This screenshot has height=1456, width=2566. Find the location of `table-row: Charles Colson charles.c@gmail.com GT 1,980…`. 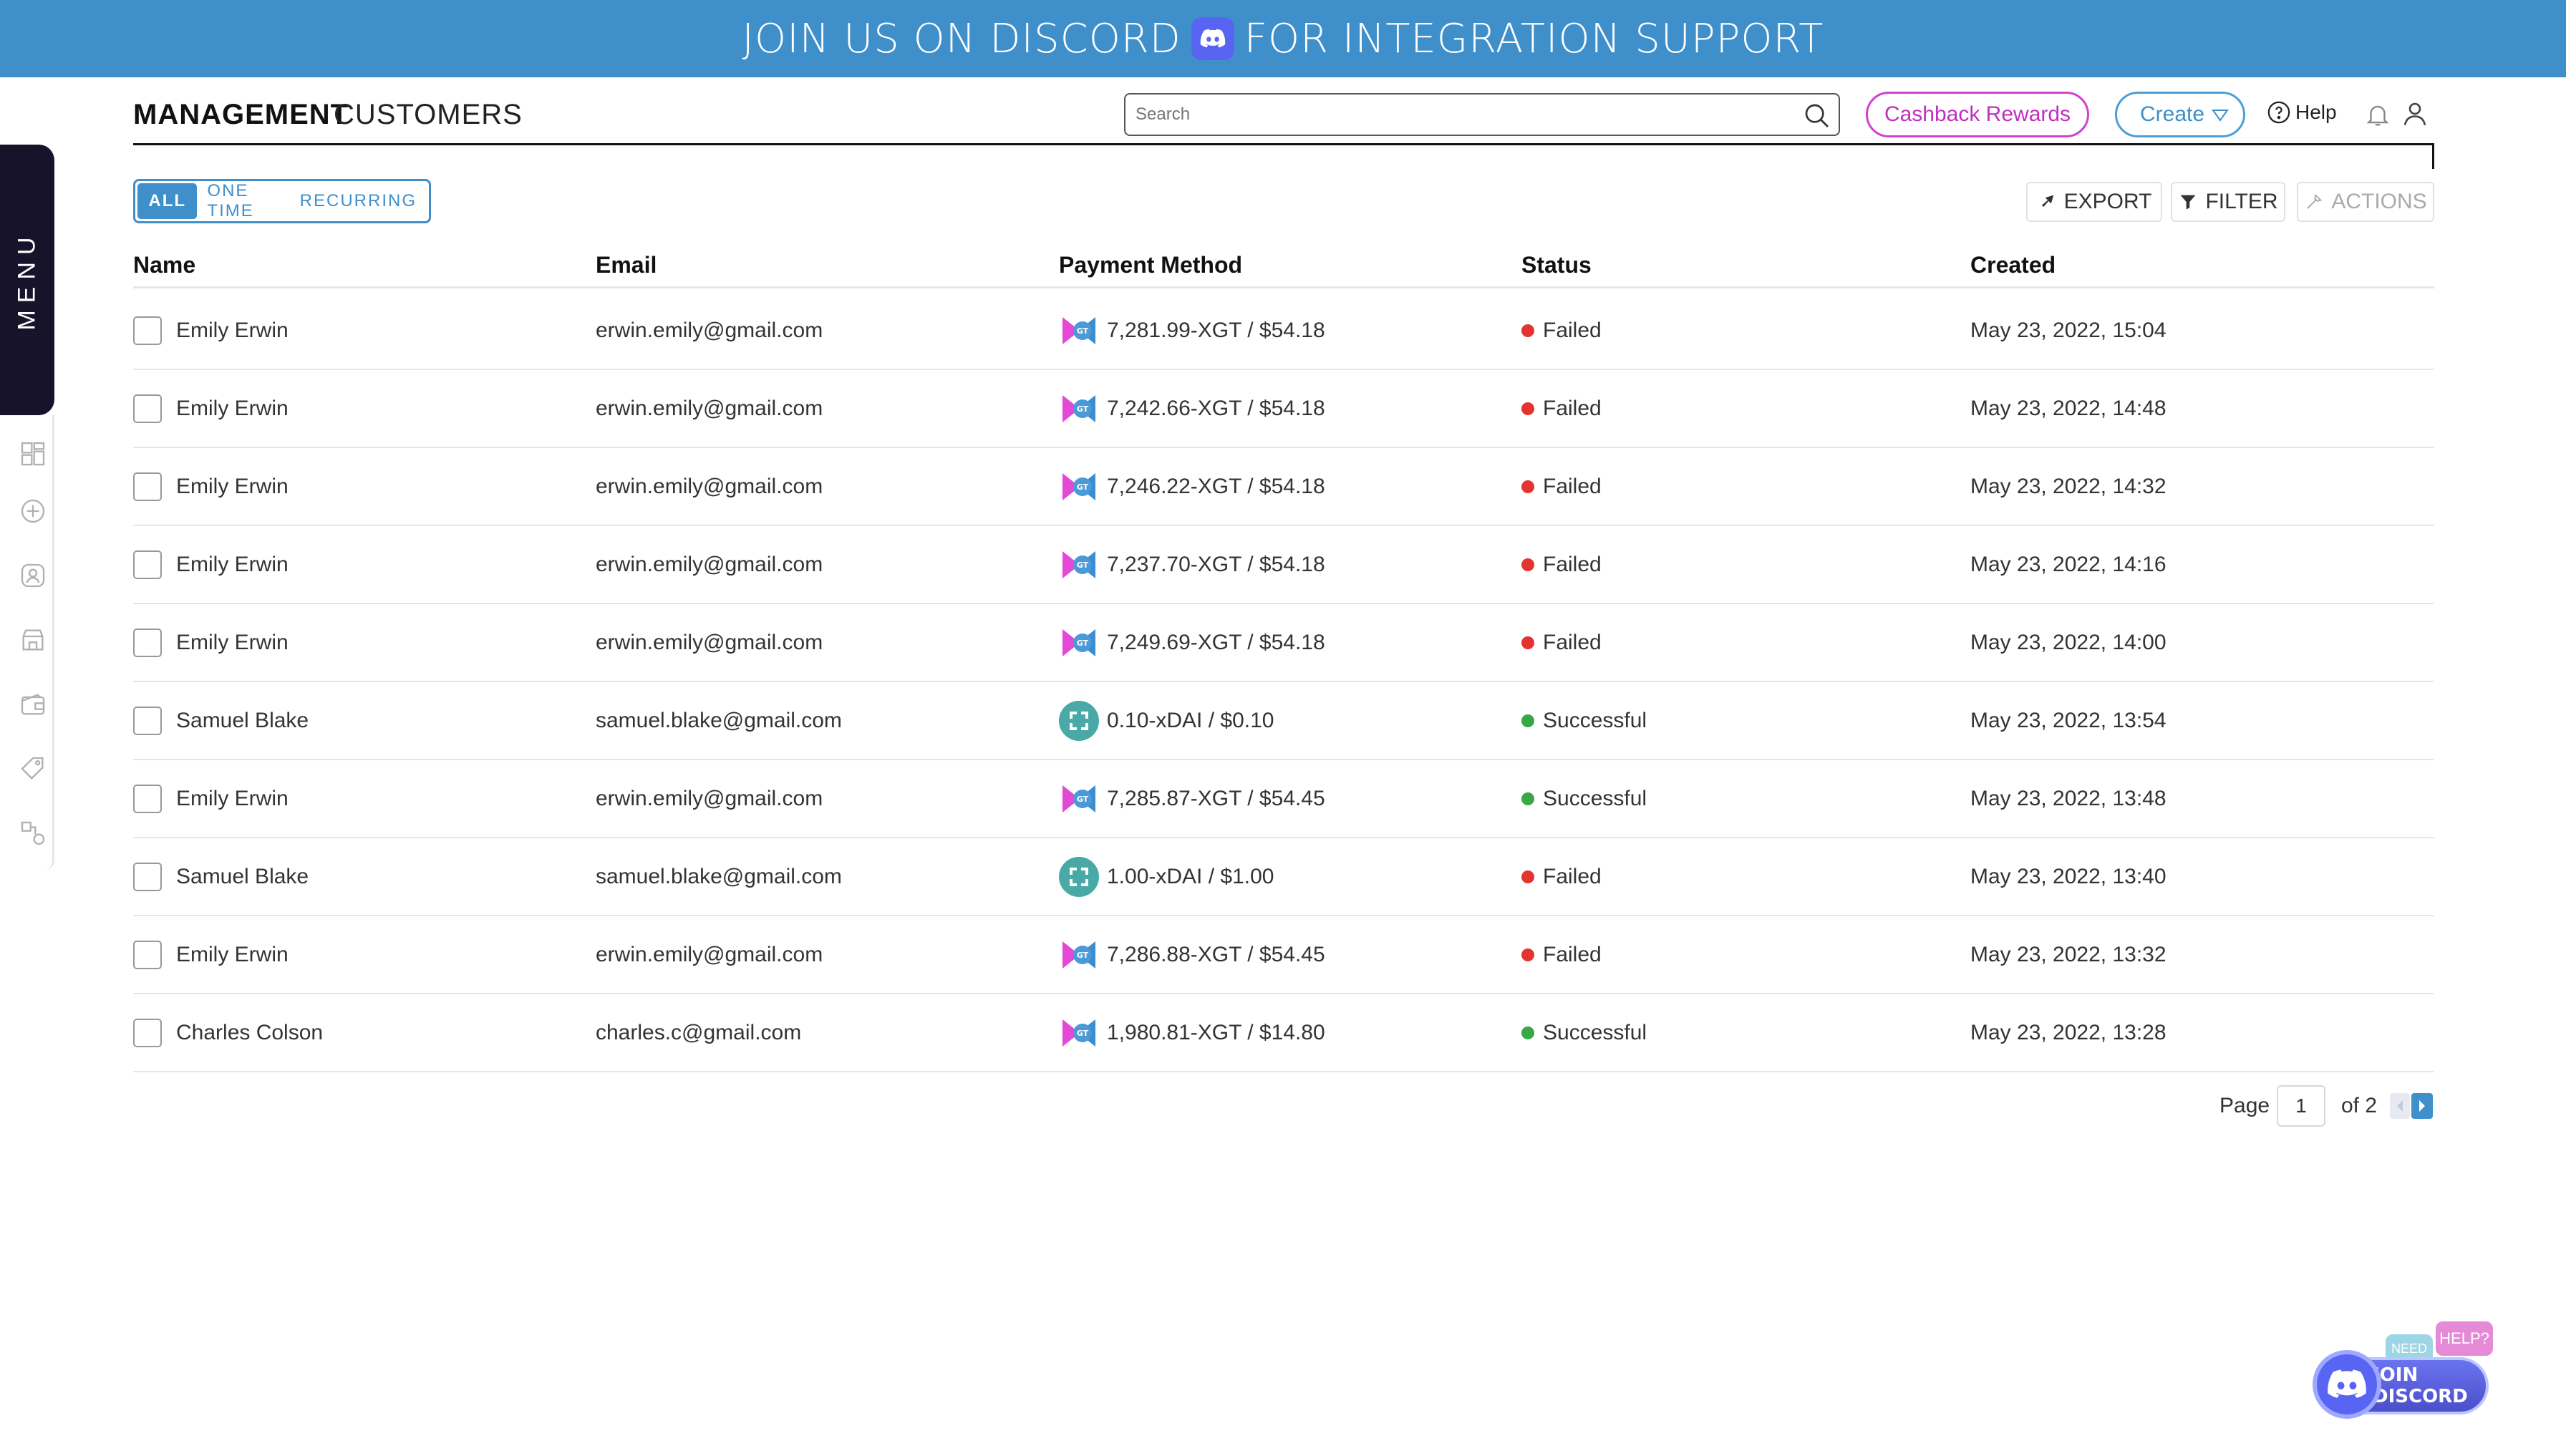

table-row: Charles Colson charles.c@gmail.com GT 1,980… is located at coordinates (1283, 1033).